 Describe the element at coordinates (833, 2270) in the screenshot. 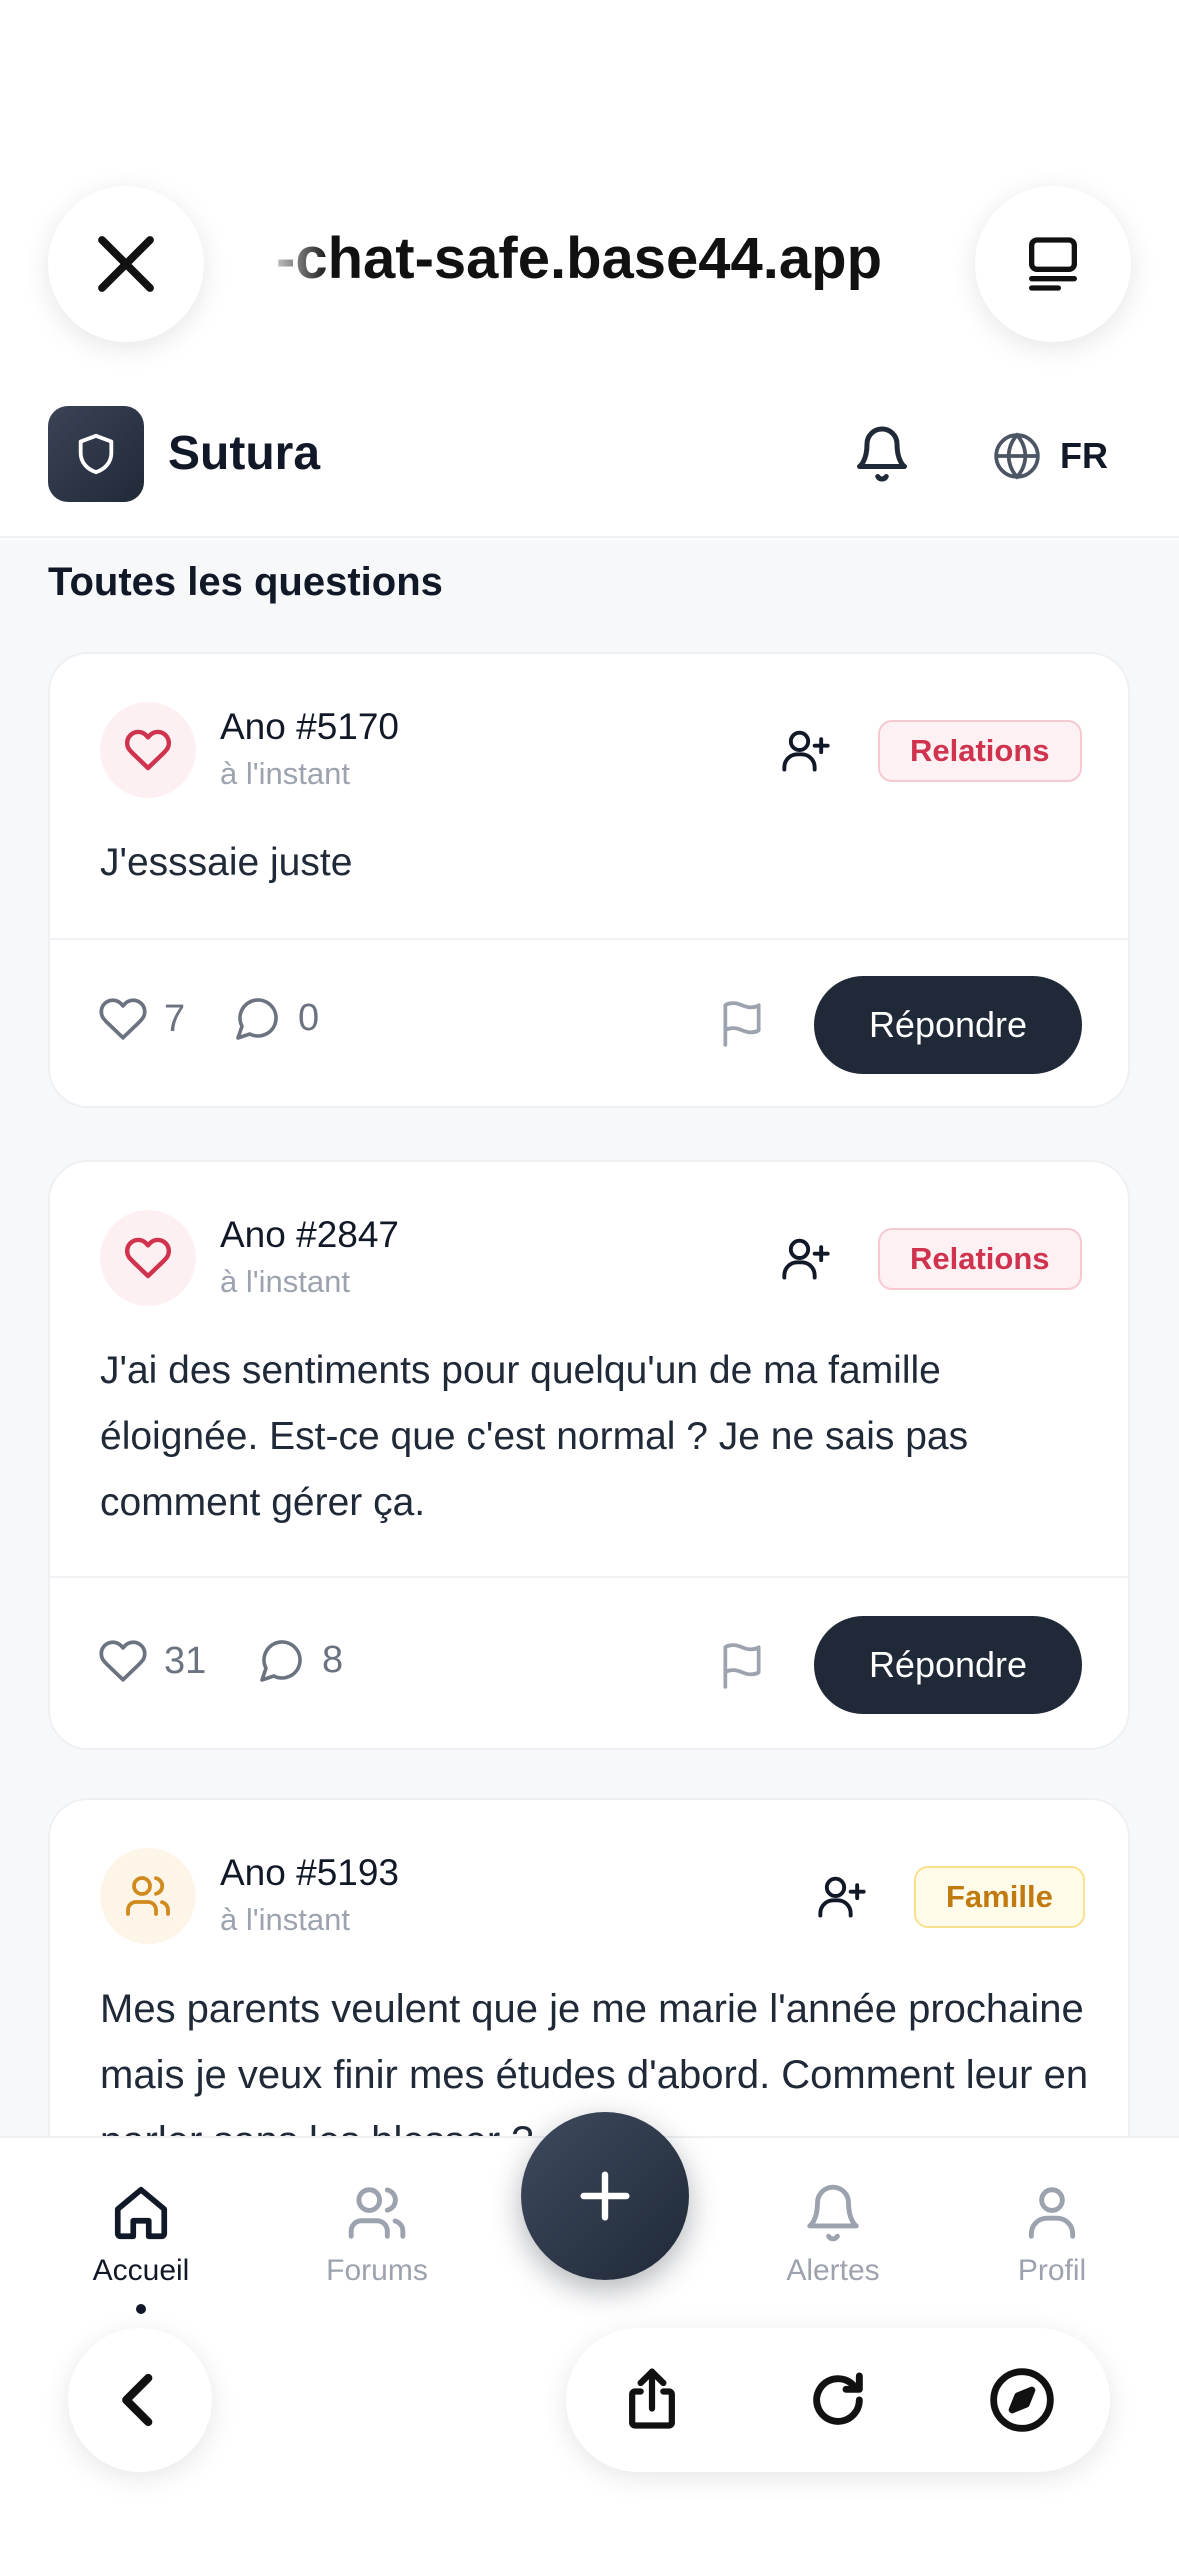

I see `nav-label: Alertes` at that location.